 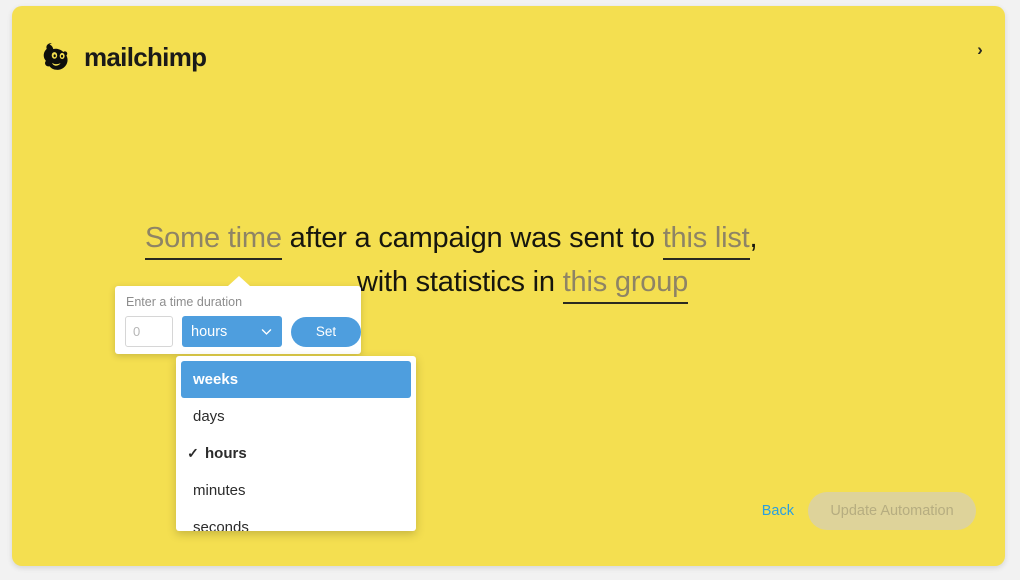 I want to click on back-link: Back, so click(x=778, y=511).